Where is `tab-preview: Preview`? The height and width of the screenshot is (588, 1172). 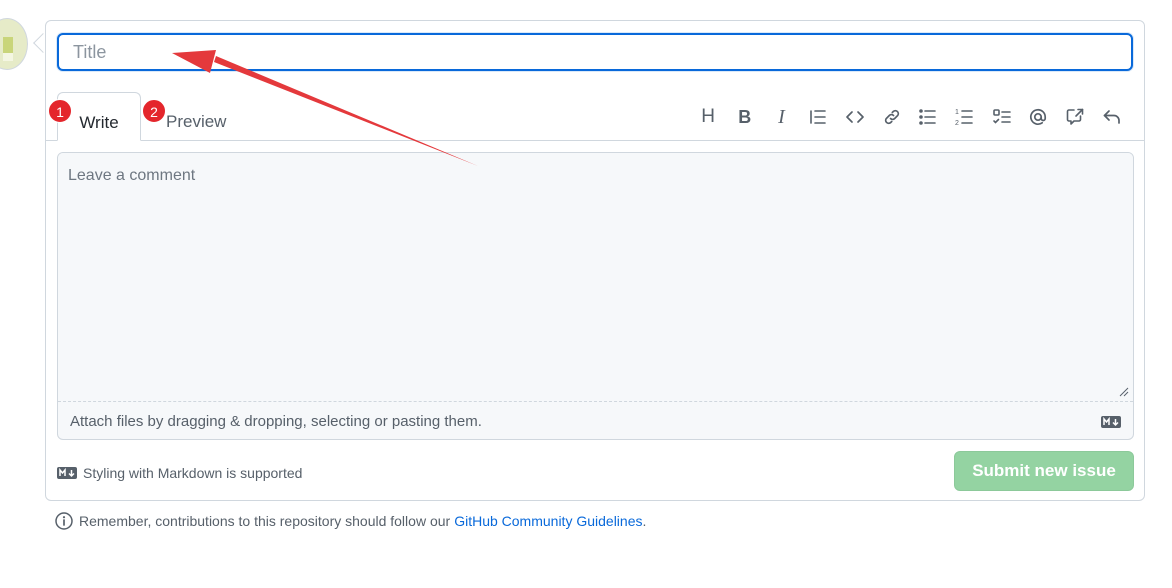
tab-preview: Preview is located at coordinates (206, 116).